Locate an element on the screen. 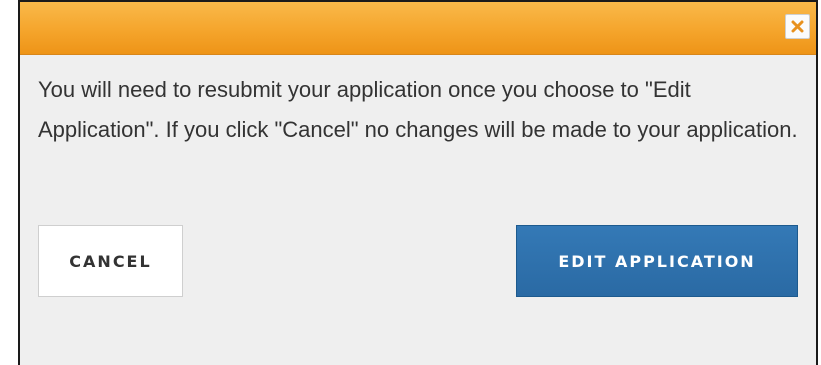 The height and width of the screenshot is (365, 821). cancel-button: CANCEL is located at coordinates (110, 261).